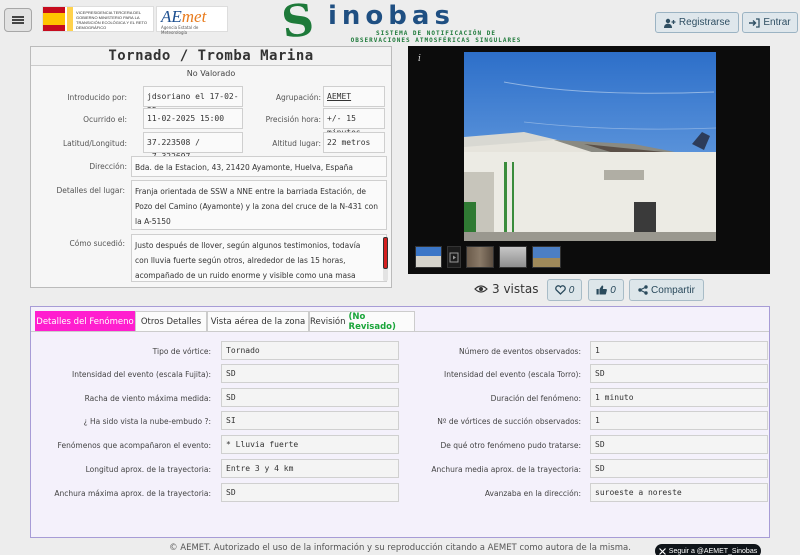 The height and width of the screenshot is (555, 800). I want to click on tab-revision: Revisión (No Revisado), so click(362, 321).